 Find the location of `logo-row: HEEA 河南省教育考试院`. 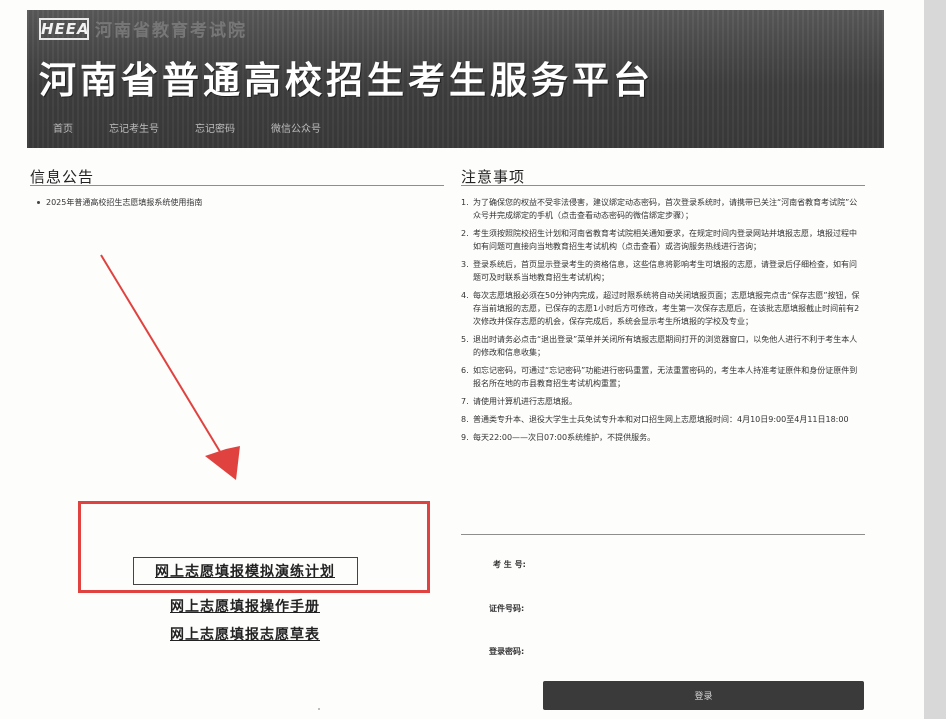

logo-row: HEEA 河南省教育考试院 is located at coordinates (143, 28).